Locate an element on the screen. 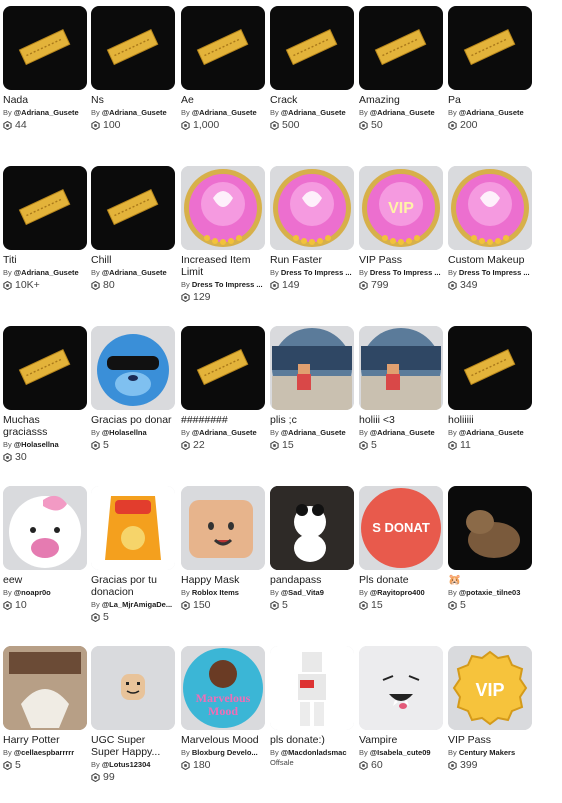  game-pass-card: holiii <3 By @Adriana_Gusete 5 is located at coordinates (401, 388).